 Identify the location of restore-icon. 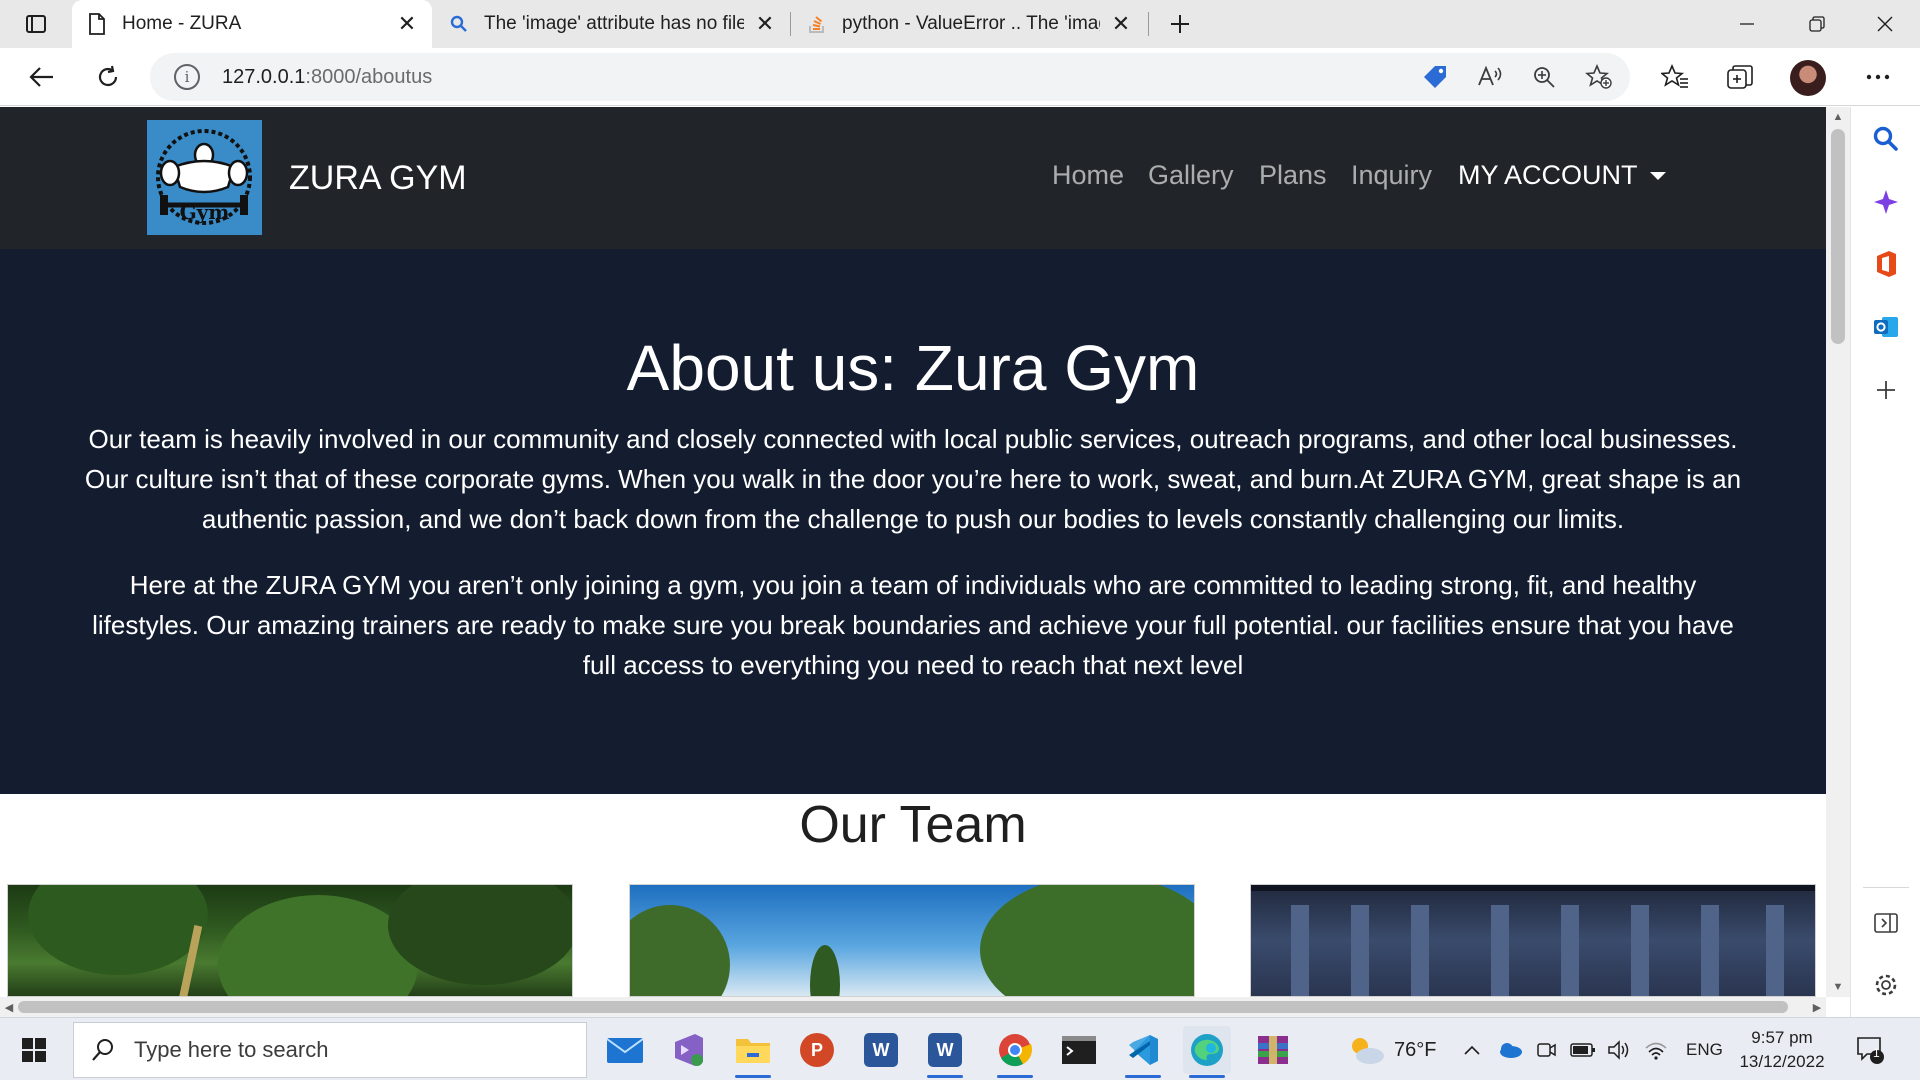
(1817, 24).